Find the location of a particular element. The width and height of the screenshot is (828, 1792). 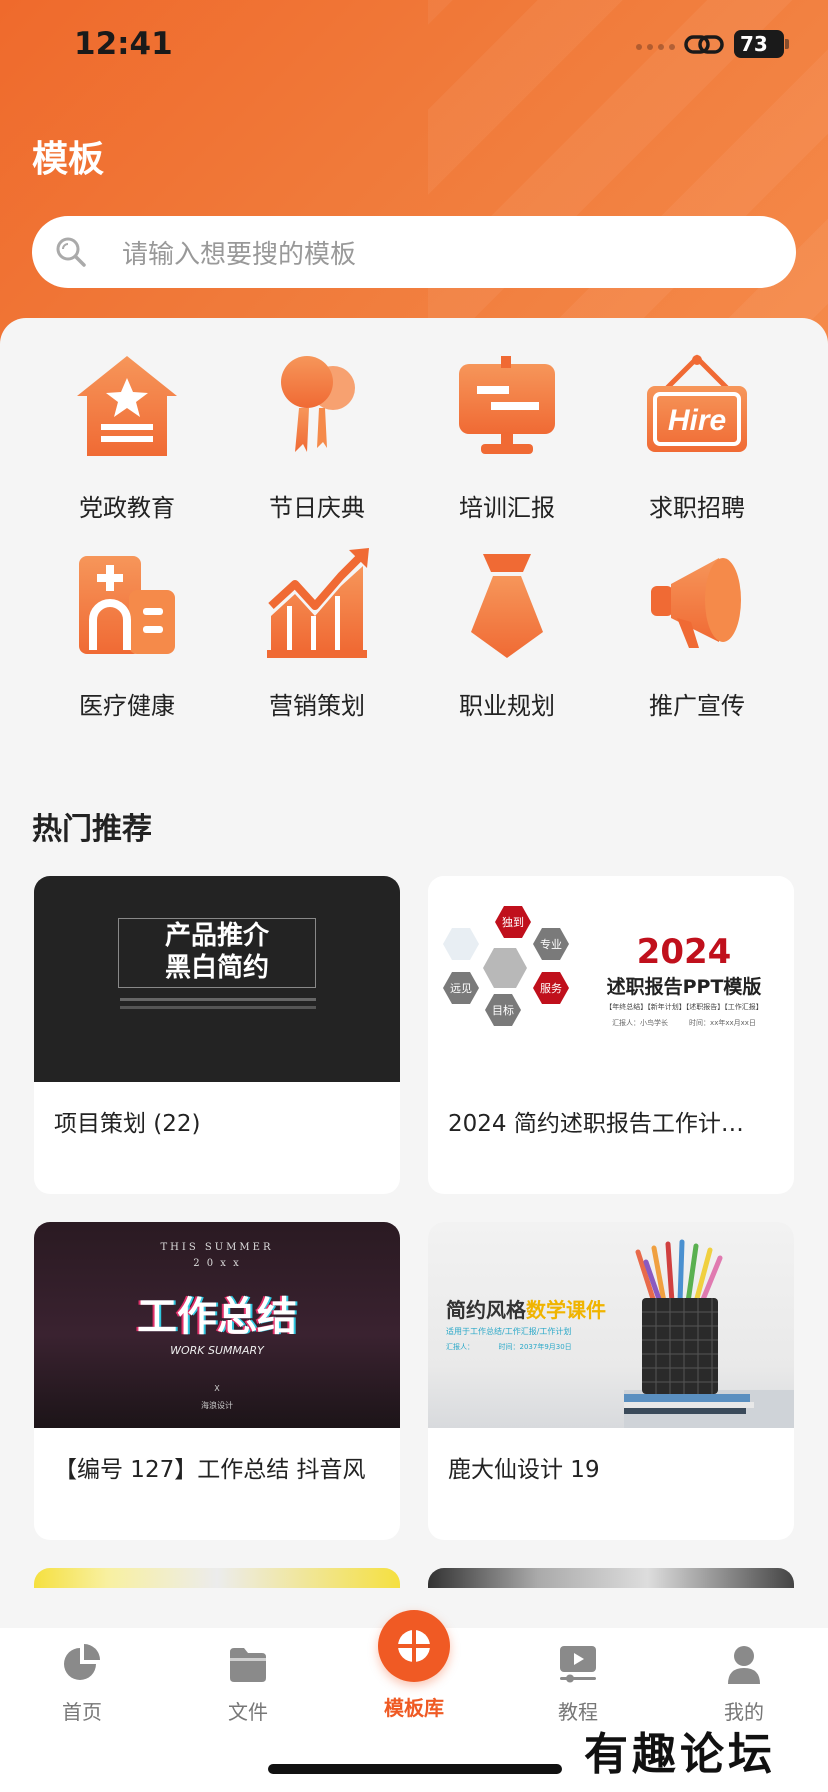

thumb-subtitle: 适用于工作总结/工作汇报/工作计划 is located at coordinates (509, 1331).